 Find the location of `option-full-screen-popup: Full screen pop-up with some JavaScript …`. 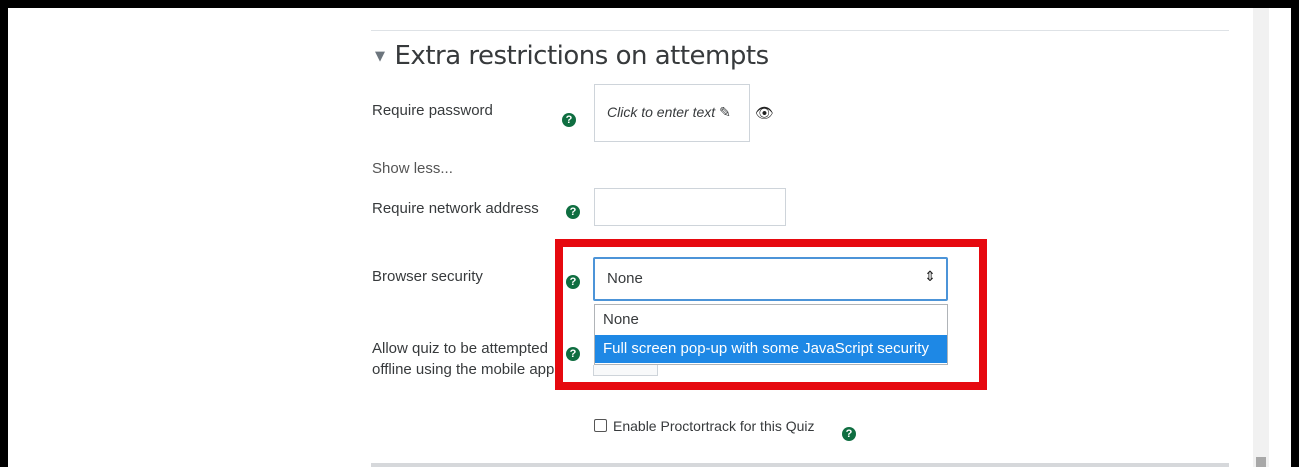

option-full-screen-popup: Full screen pop-up with some JavaScript … is located at coordinates (771, 349).